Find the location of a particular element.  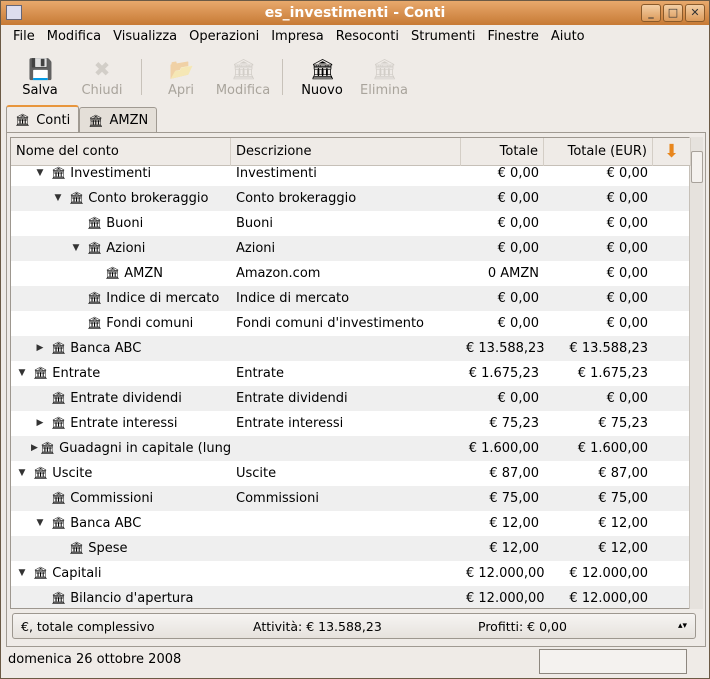

menu-file: File is located at coordinates (24, 37).